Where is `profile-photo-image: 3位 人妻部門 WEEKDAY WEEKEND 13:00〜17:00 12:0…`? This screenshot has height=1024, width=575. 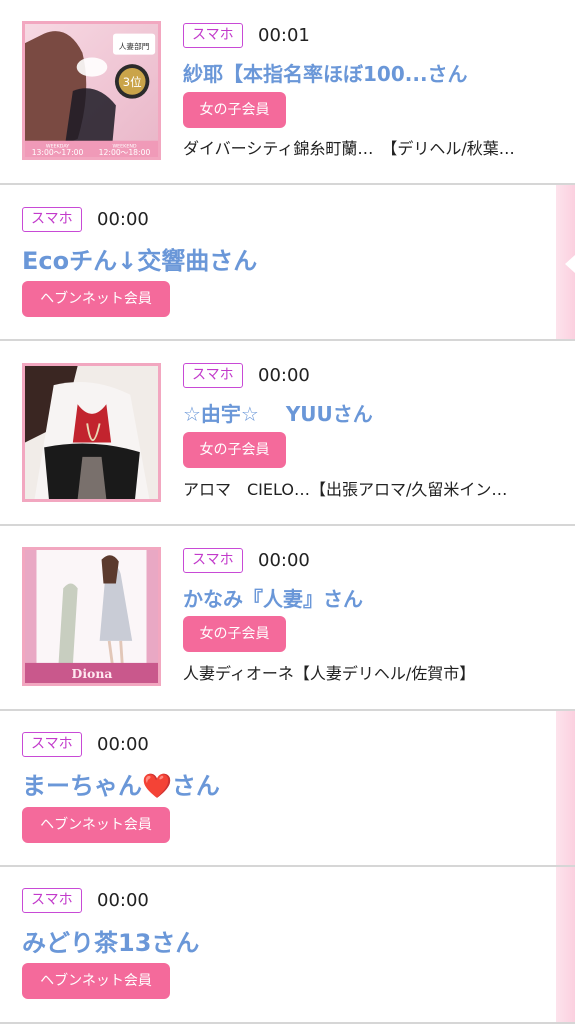
profile-photo-image: 3位 人妻部門 WEEKDAY WEEKEND 13:00〜17:00 12:0… is located at coordinates (91, 90).